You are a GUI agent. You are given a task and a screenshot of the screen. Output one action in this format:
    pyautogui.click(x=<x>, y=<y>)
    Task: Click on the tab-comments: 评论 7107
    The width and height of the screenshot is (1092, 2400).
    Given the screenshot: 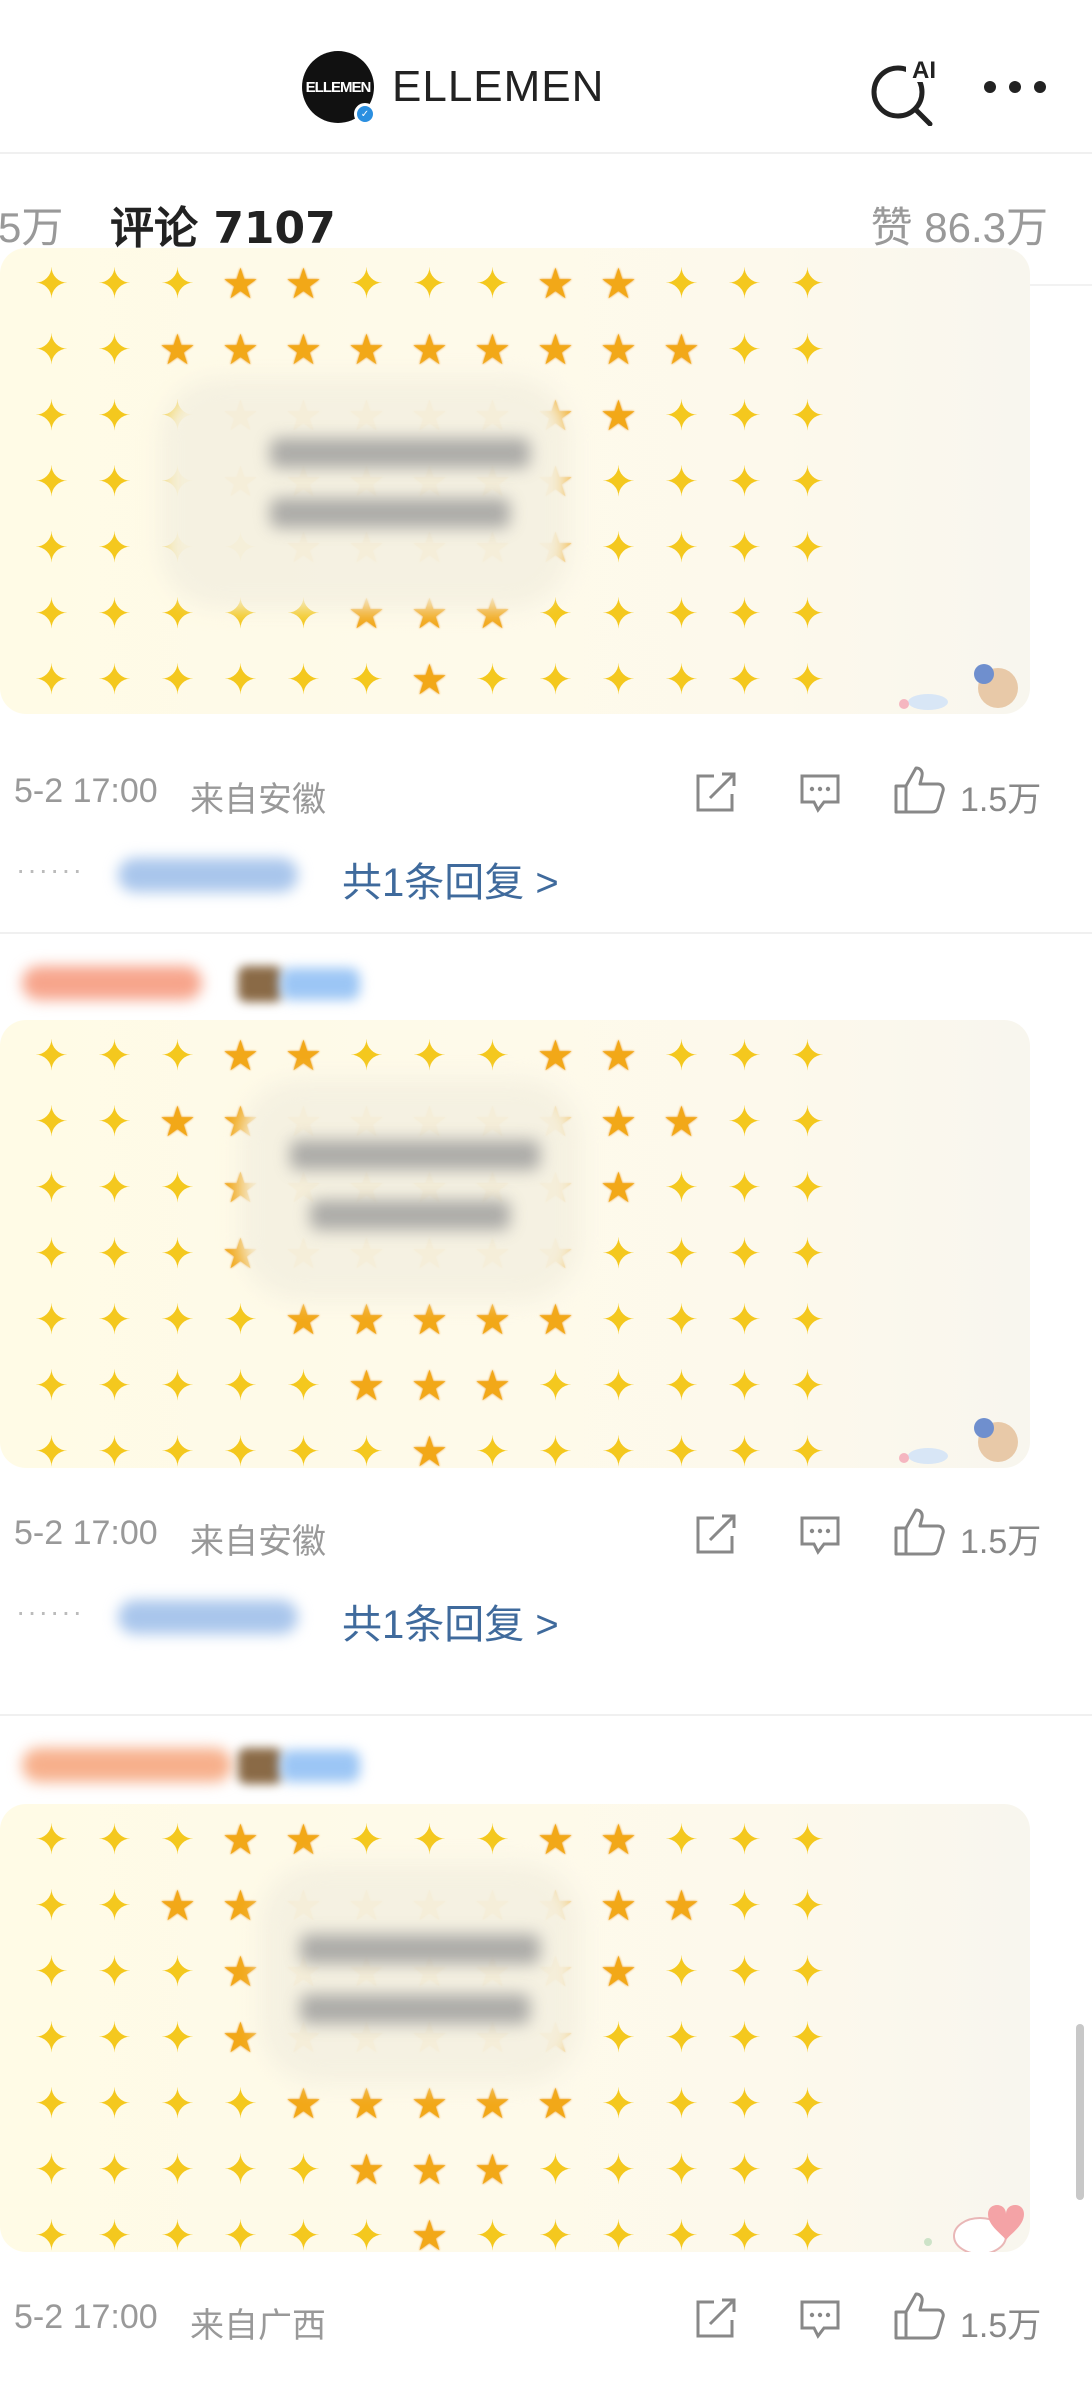 What is the action you would take?
    pyautogui.click(x=223, y=224)
    